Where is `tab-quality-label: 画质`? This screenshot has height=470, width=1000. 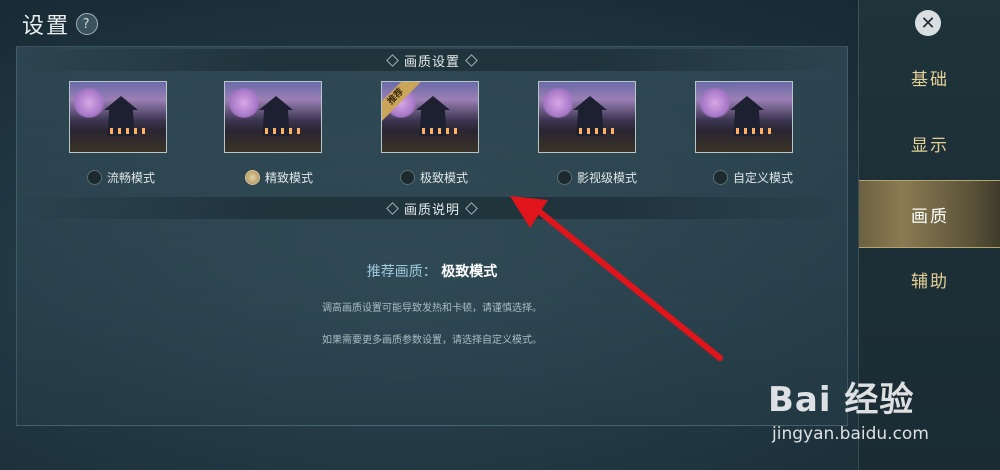 tab-quality-label: 画质 is located at coordinates (930, 216).